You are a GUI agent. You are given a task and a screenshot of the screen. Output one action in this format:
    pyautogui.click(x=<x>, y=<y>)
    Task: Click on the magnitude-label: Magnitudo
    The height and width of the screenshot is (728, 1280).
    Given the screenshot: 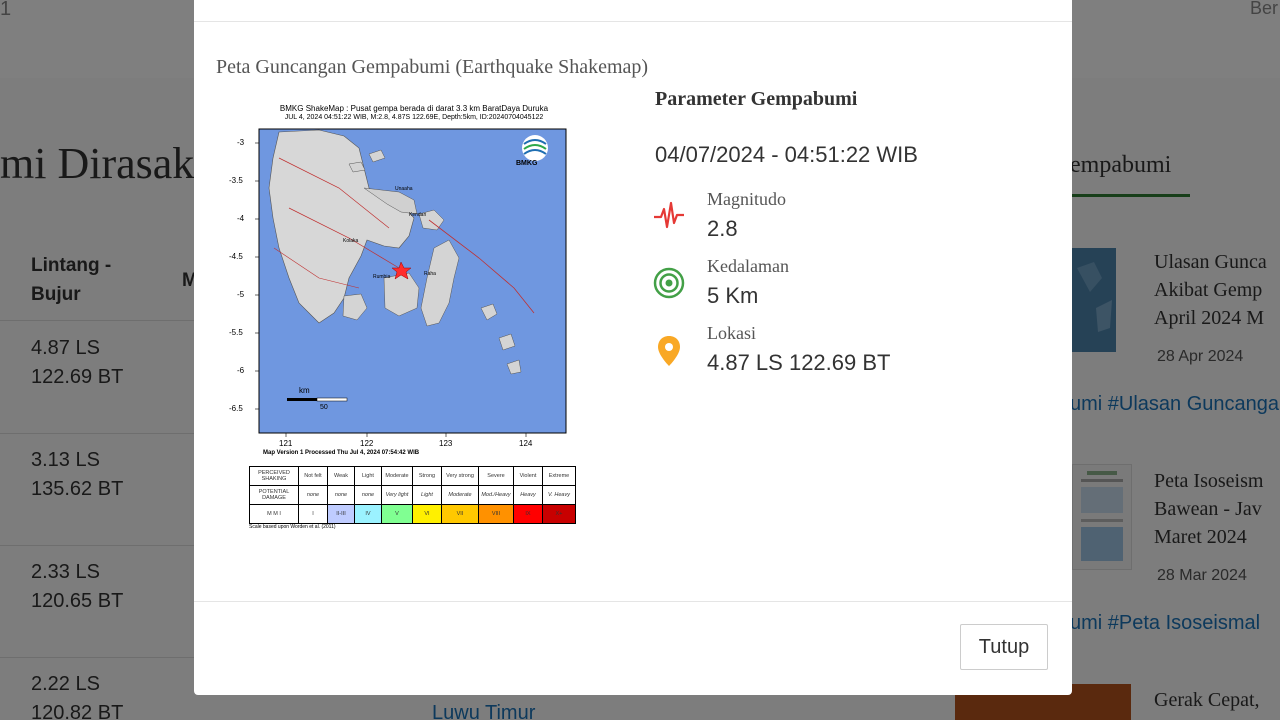 What is the action you would take?
    pyautogui.click(x=746, y=199)
    